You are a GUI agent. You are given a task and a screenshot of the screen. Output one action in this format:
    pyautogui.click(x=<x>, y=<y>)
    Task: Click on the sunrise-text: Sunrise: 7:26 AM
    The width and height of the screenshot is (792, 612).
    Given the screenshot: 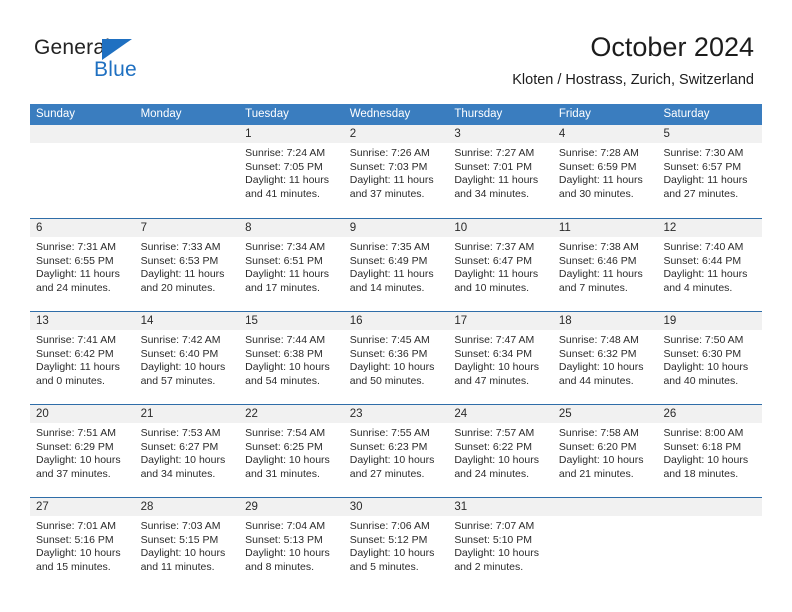 What is the action you would take?
    pyautogui.click(x=389, y=153)
    